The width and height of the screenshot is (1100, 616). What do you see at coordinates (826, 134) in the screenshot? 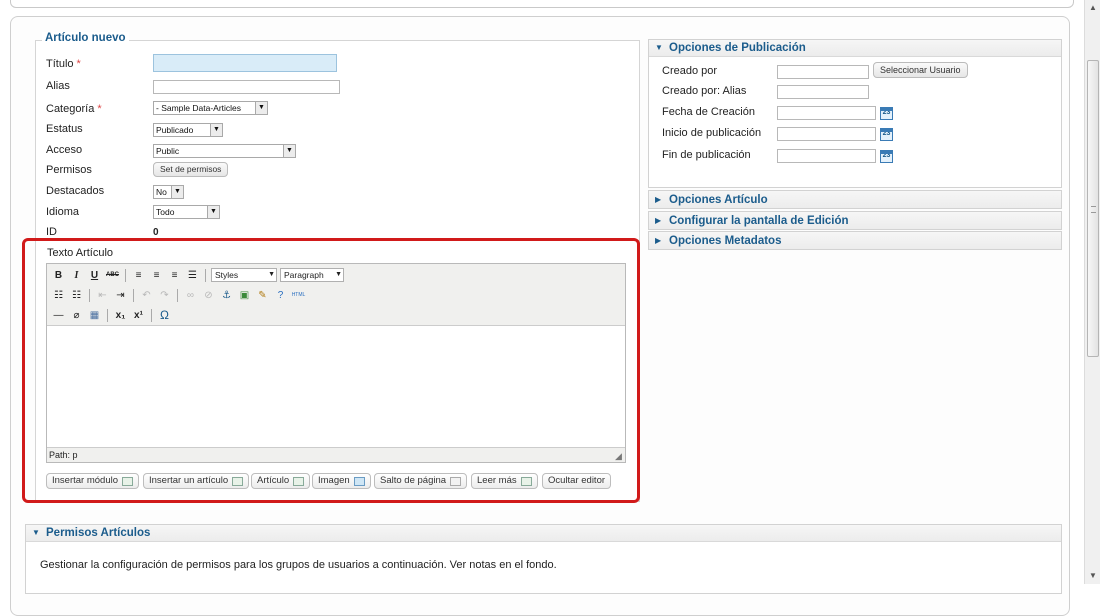
I see `publish-up-input` at bounding box center [826, 134].